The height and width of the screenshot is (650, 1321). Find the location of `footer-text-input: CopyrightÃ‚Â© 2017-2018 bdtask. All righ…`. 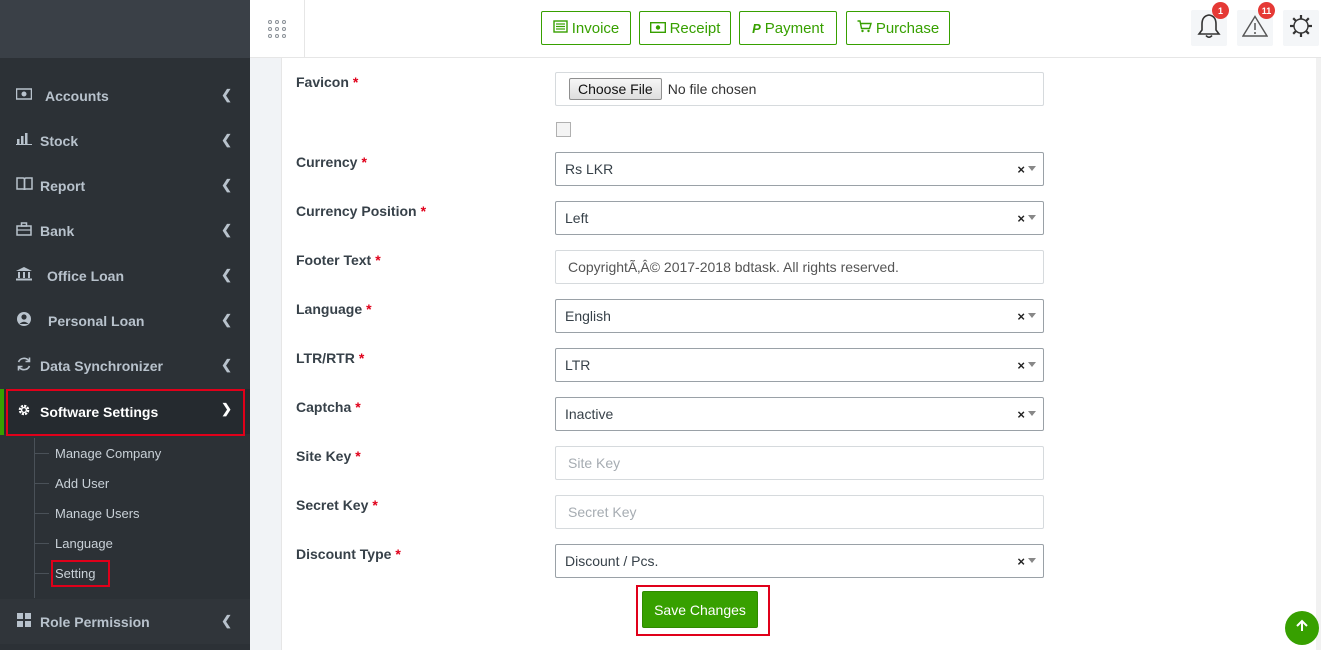

footer-text-input: CopyrightÃ‚Â© 2017-2018 bdtask. All righ… is located at coordinates (799, 267).